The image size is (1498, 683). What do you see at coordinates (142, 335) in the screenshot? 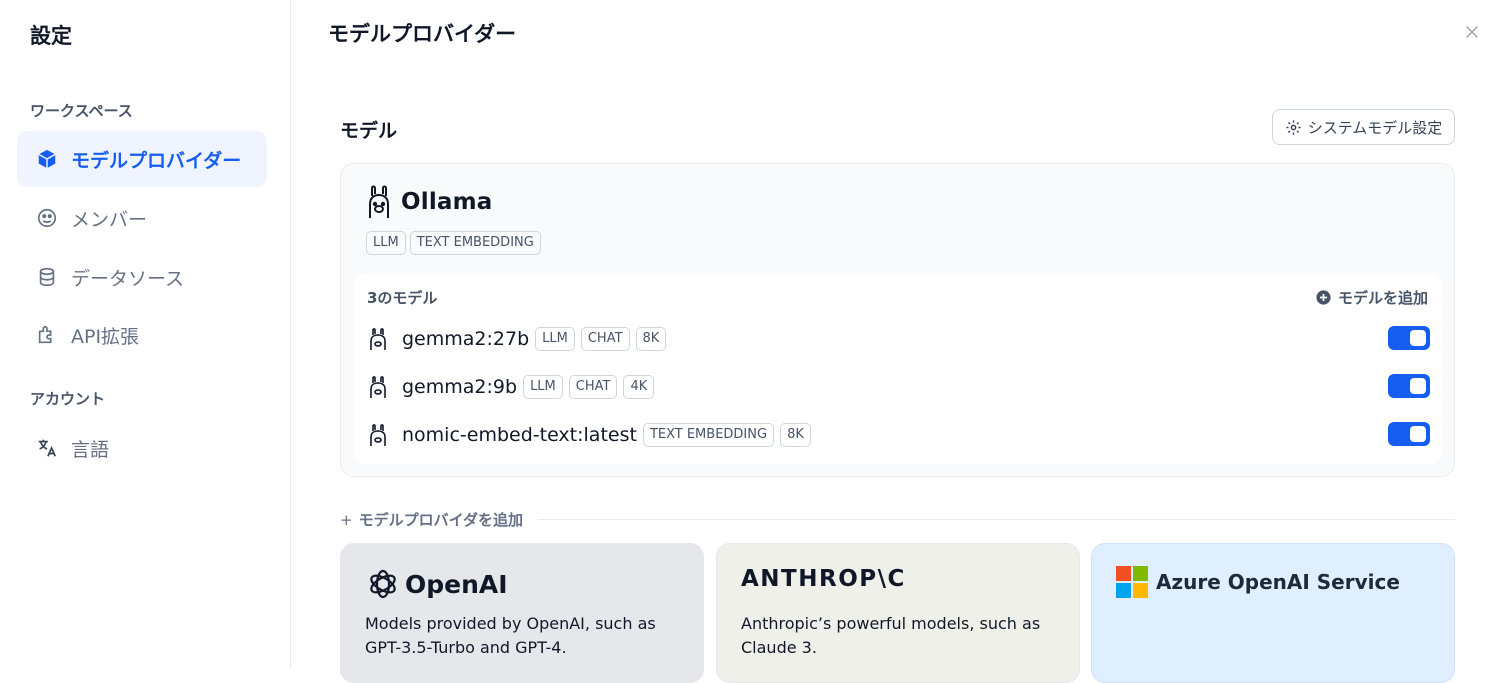
I see `sidebar-item-api-extension: API拡張` at bounding box center [142, 335].